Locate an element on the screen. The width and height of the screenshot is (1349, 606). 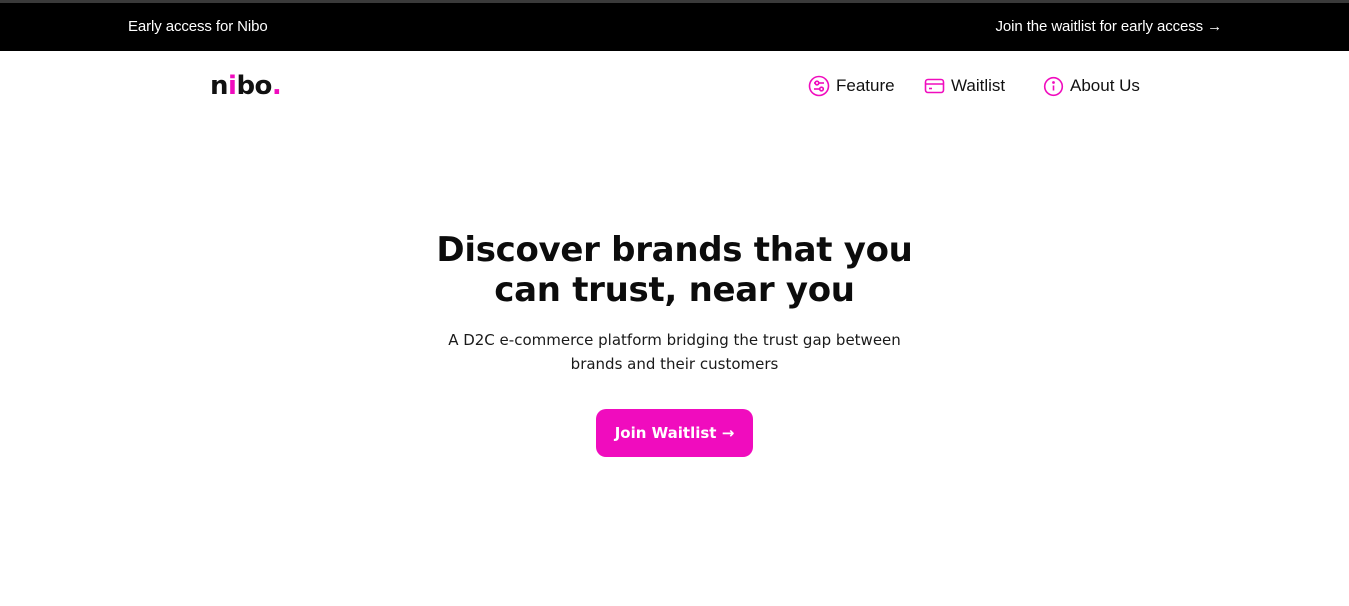
logo-text-prefix: n is located at coordinates (219, 86).